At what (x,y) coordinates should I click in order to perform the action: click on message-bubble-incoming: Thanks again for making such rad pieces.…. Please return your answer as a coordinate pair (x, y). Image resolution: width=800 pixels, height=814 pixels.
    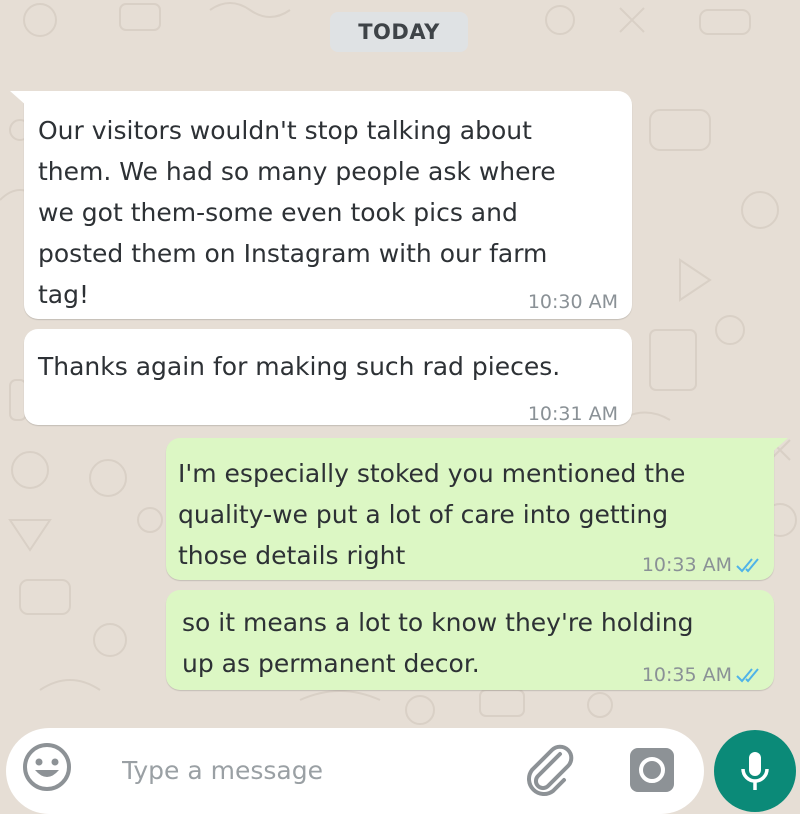
    Looking at the image, I should click on (328, 377).